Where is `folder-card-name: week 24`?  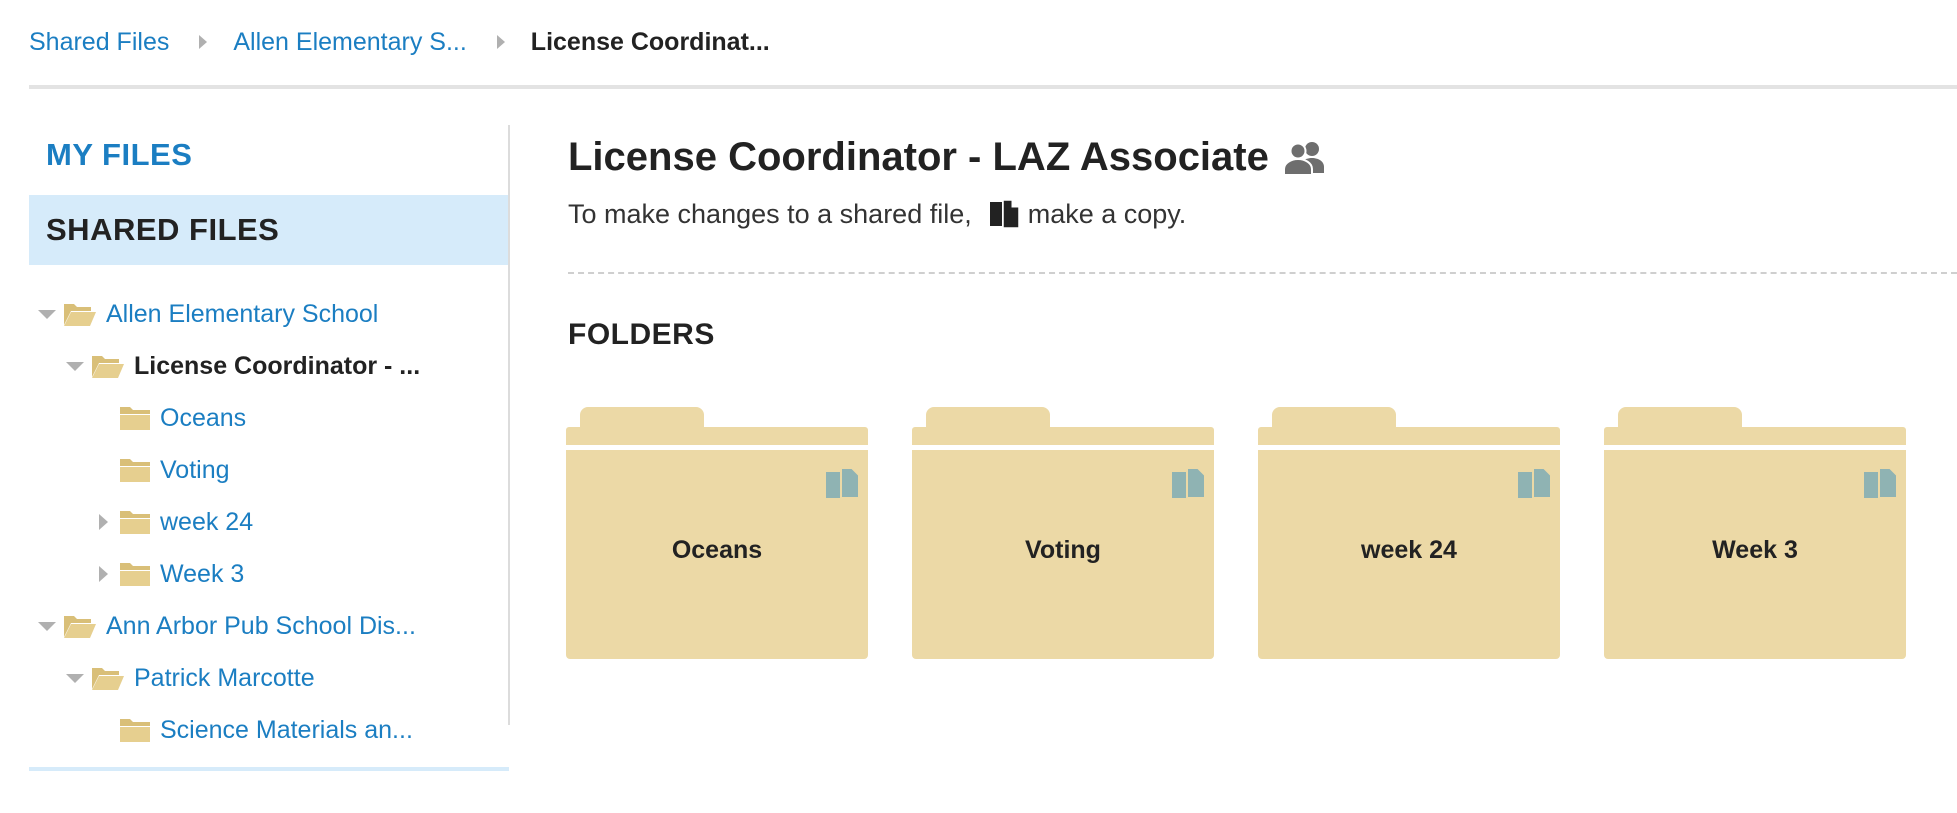 folder-card-name: week 24 is located at coordinates (1409, 550).